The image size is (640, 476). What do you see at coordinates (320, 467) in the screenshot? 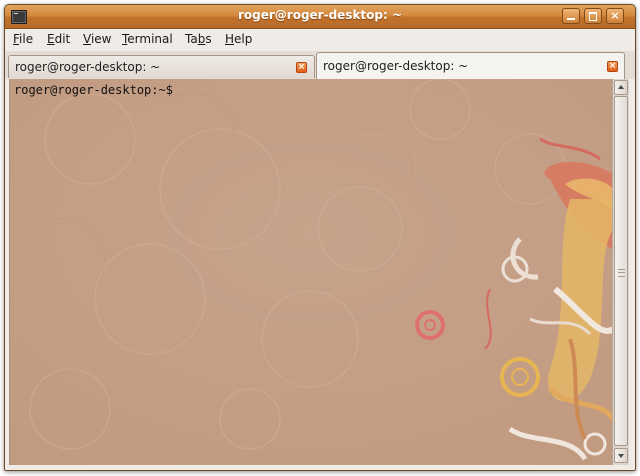
I see `window-bottom-border` at bounding box center [320, 467].